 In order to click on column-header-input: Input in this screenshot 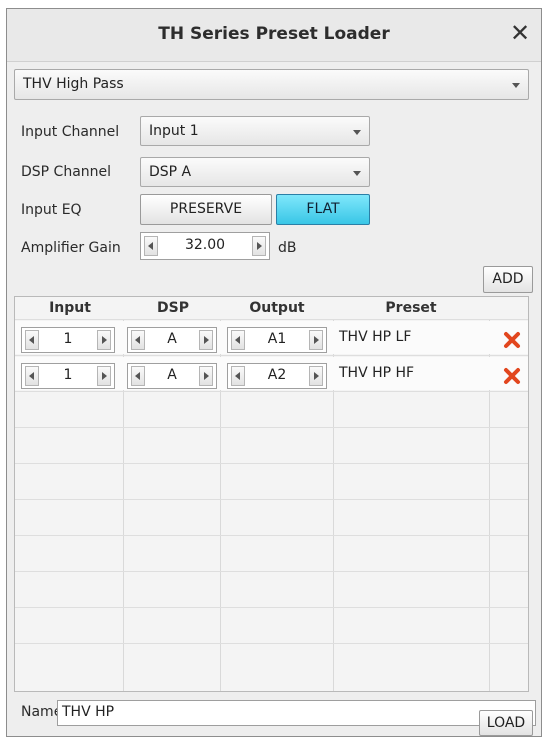, I will do `click(70, 308)`.